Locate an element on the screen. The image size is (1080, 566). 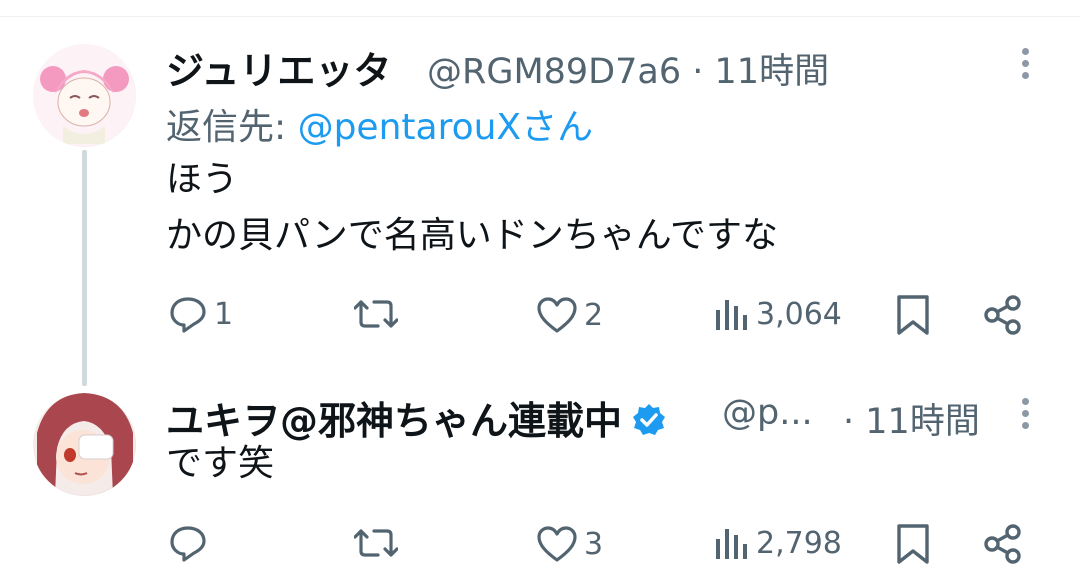
thread-connector-line is located at coordinates (84, 268).